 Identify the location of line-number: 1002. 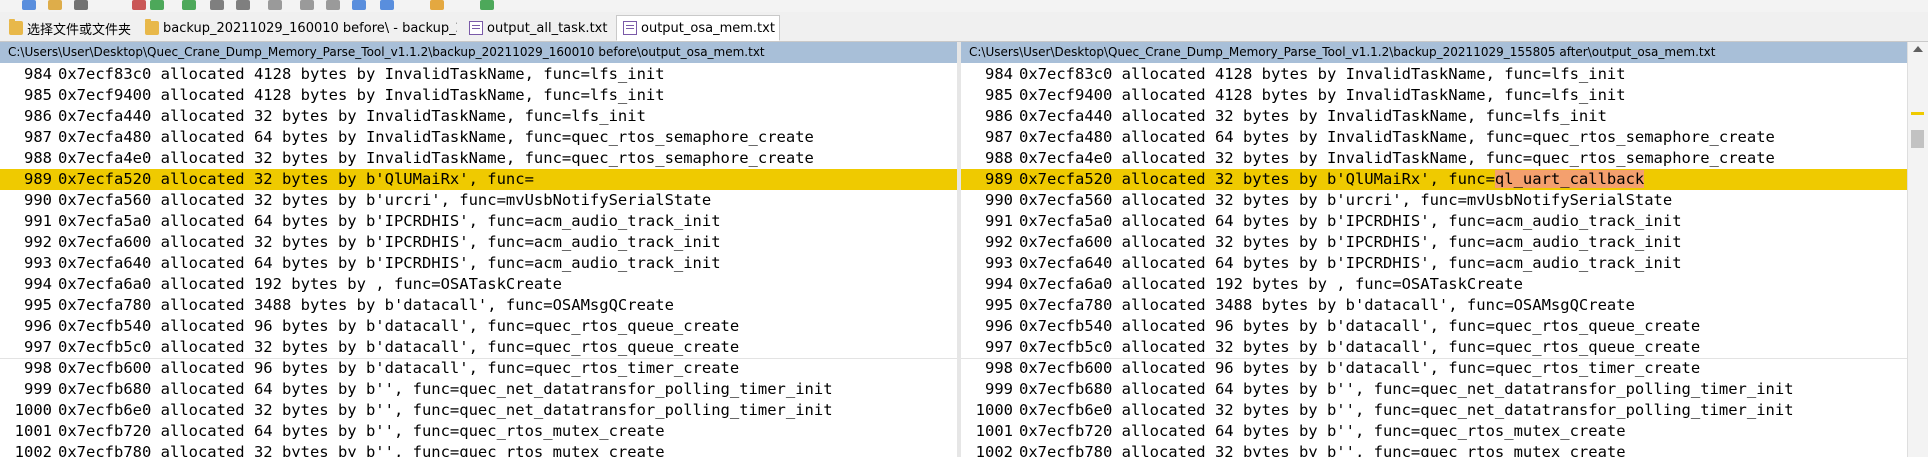
(994, 450).